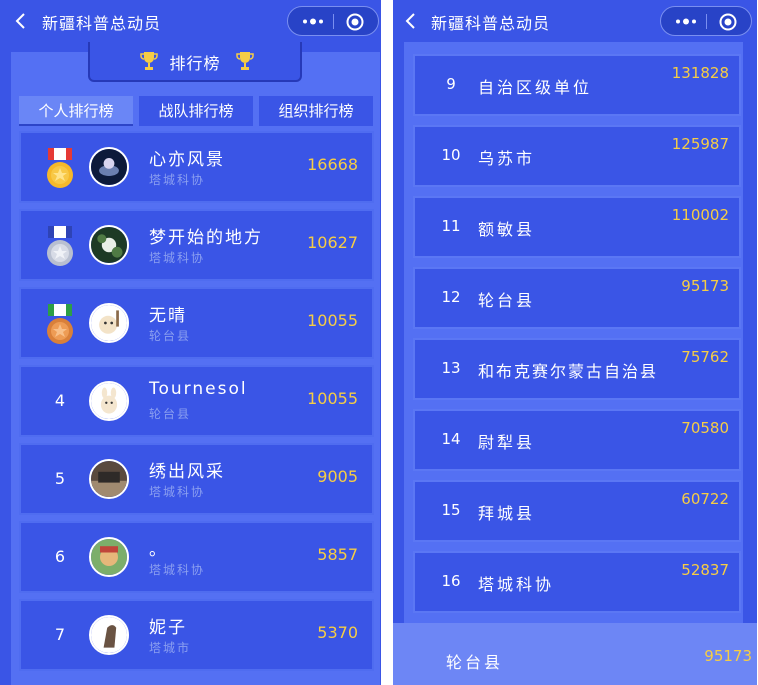  I want to click on org-ranking-row: 9 自治区级单位 131828, so click(577, 85).